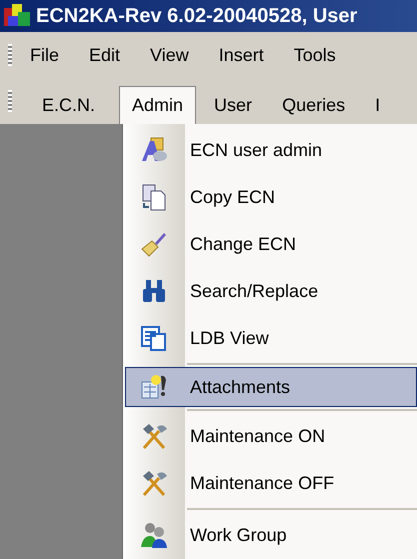  What do you see at coordinates (69, 105) in the screenshot?
I see `toolbar-menu: E.C.N.` at bounding box center [69, 105].